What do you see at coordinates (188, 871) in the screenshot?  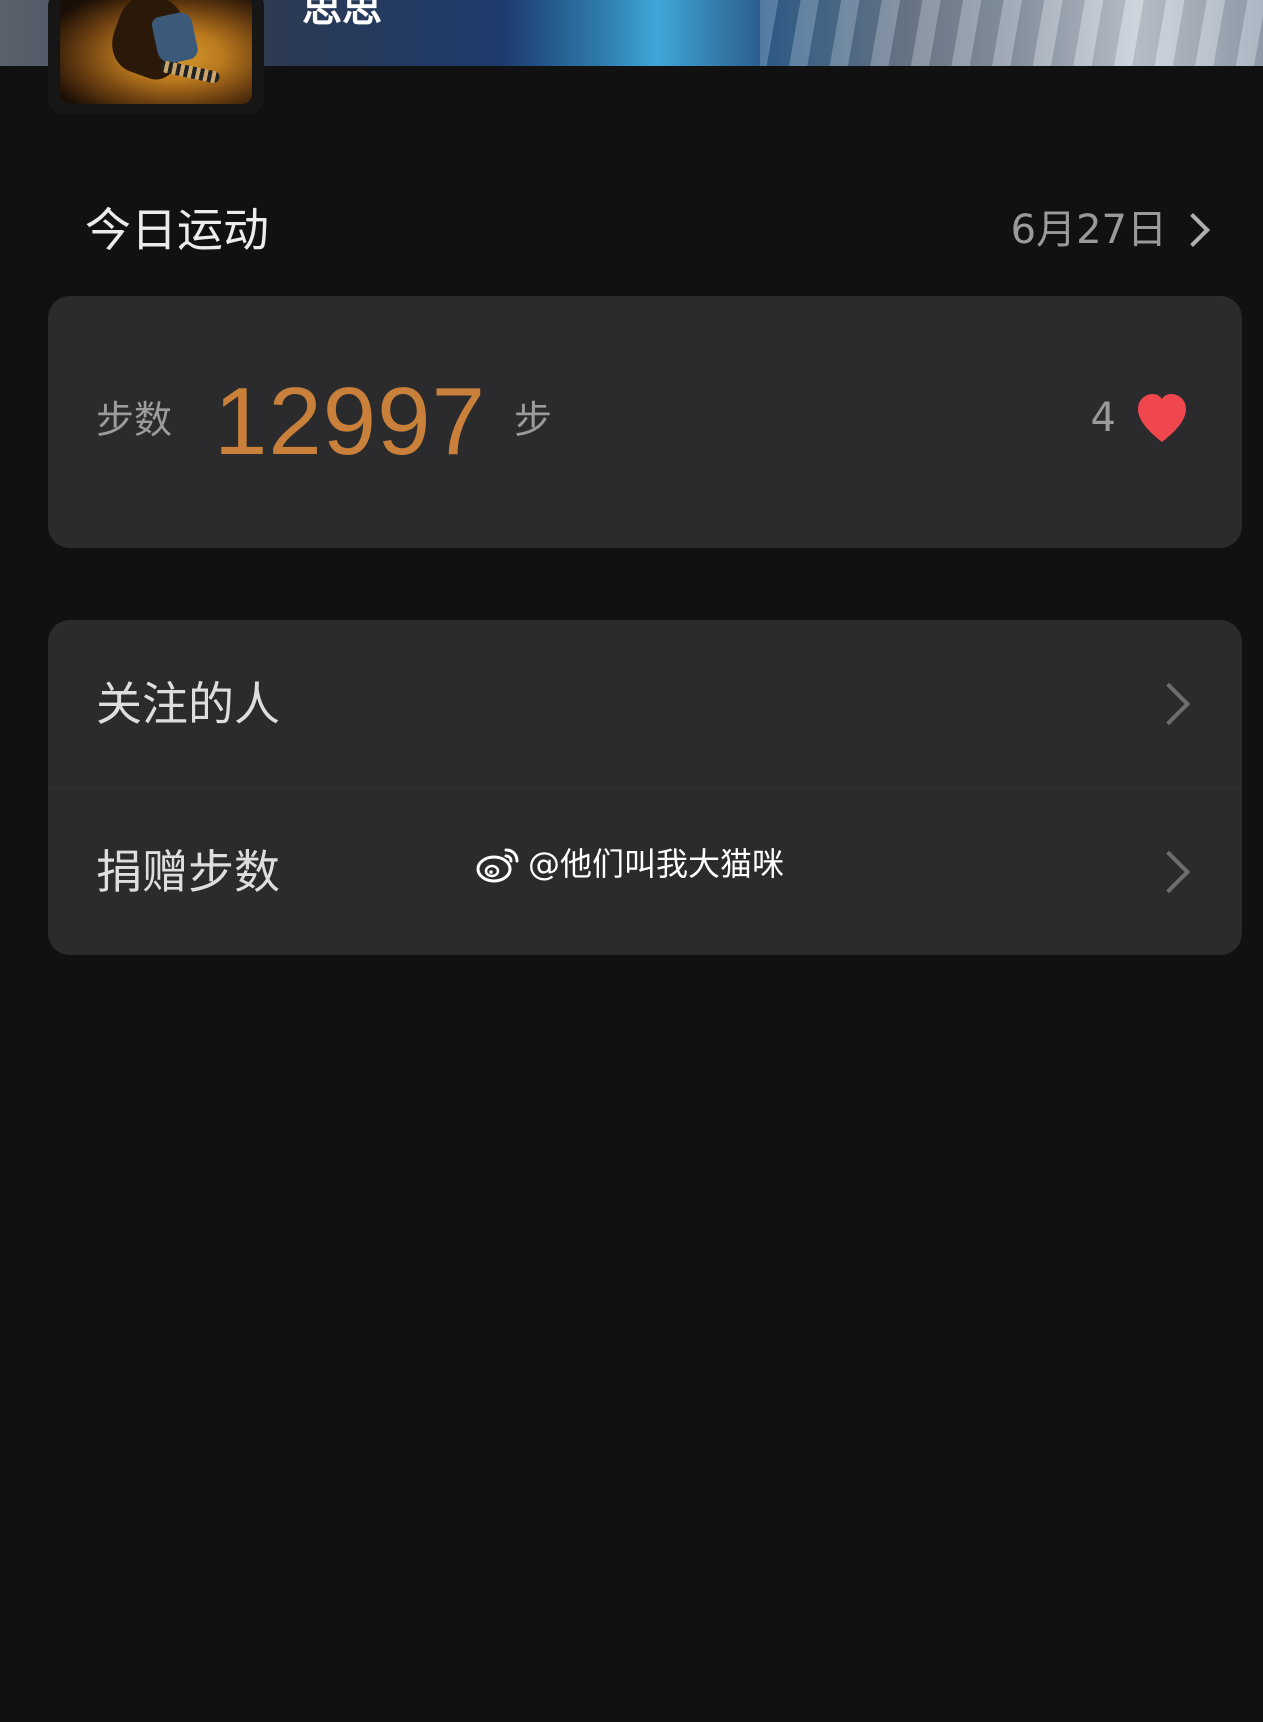 I see `menu-item-label: 捐赠步数` at bounding box center [188, 871].